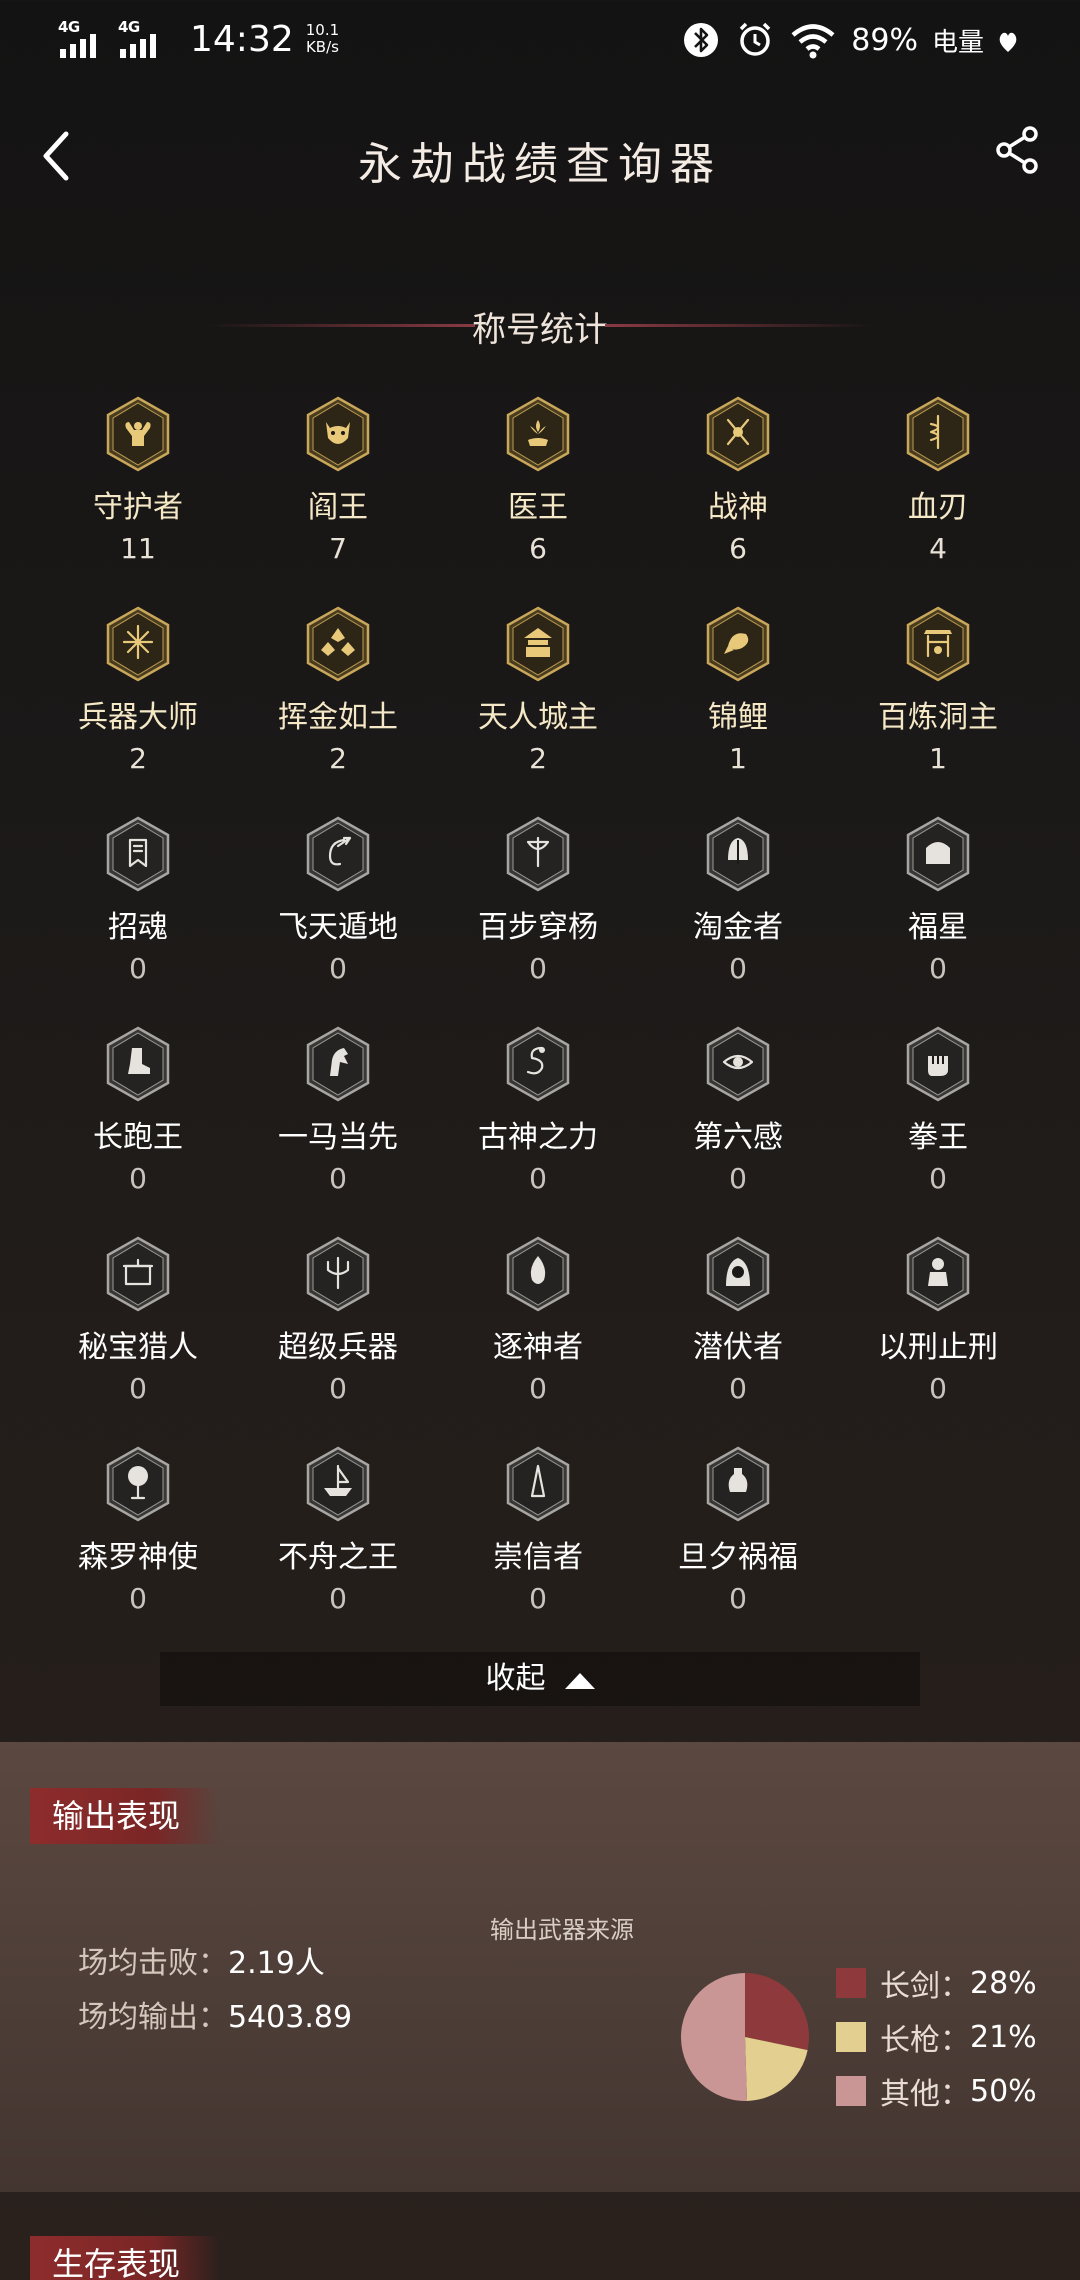 The width and height of the screenshot is (1080, 2280). Describe the element at coordinates (338, 1064) in the screenshot. I see `horse-head-icon` at that location.